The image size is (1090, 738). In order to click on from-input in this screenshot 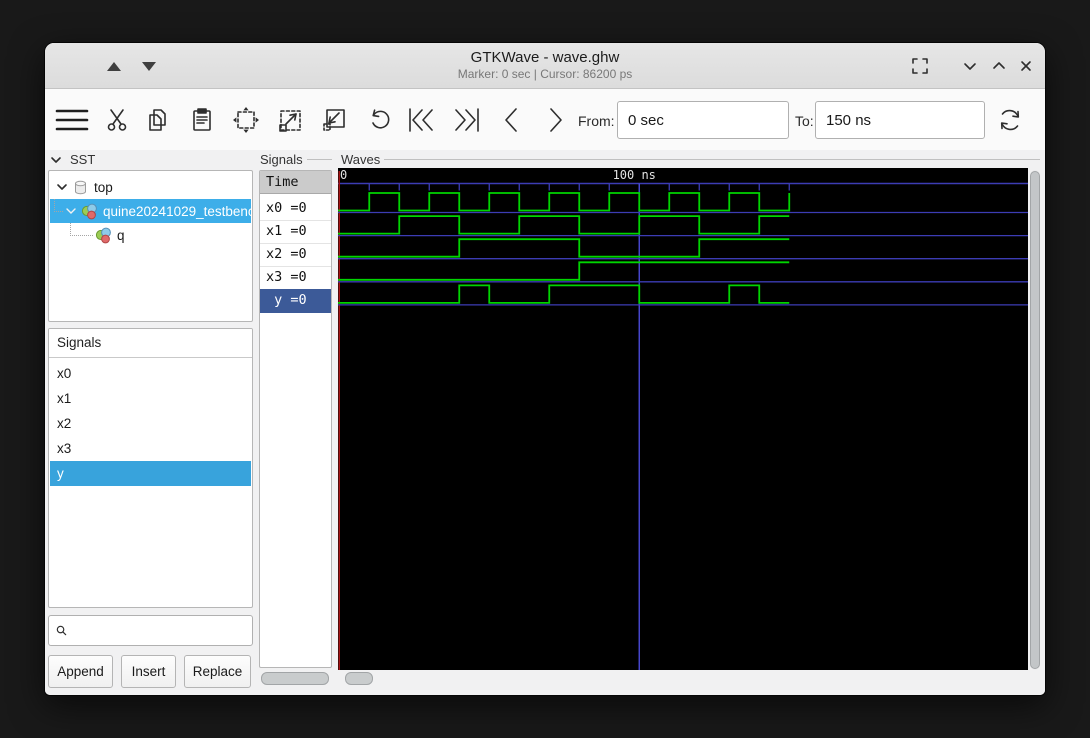, I will do `click(703, 120)`.